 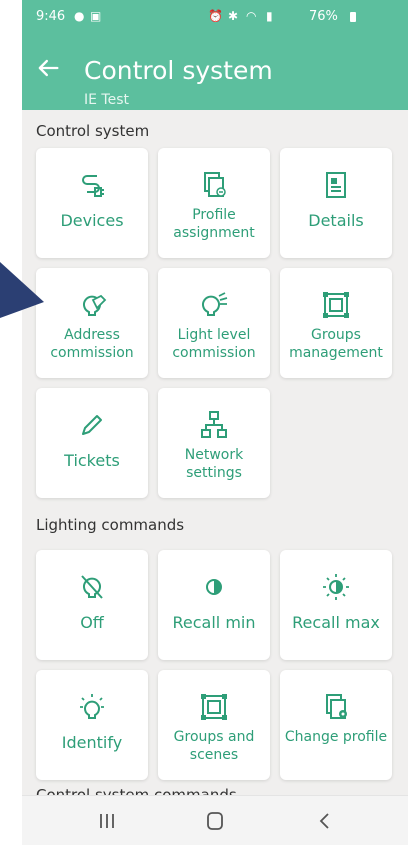 What do you see at coordinates (214, 224) in the screenshot?
I see `tile-label: Profile assignment` at bounding box center [214, 224].